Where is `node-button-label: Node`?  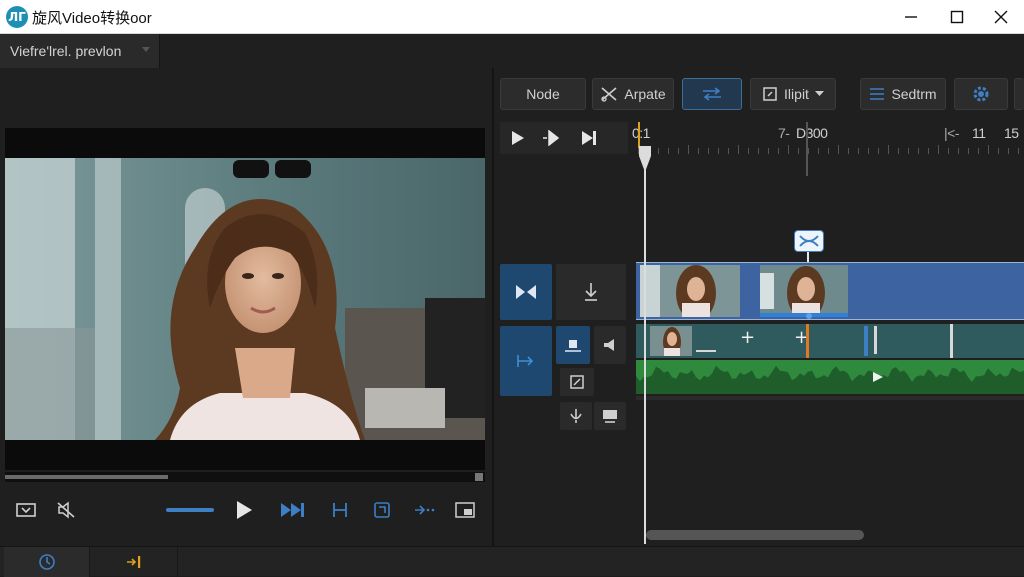 node-button-label: Node is located at coordinates (543, 94).